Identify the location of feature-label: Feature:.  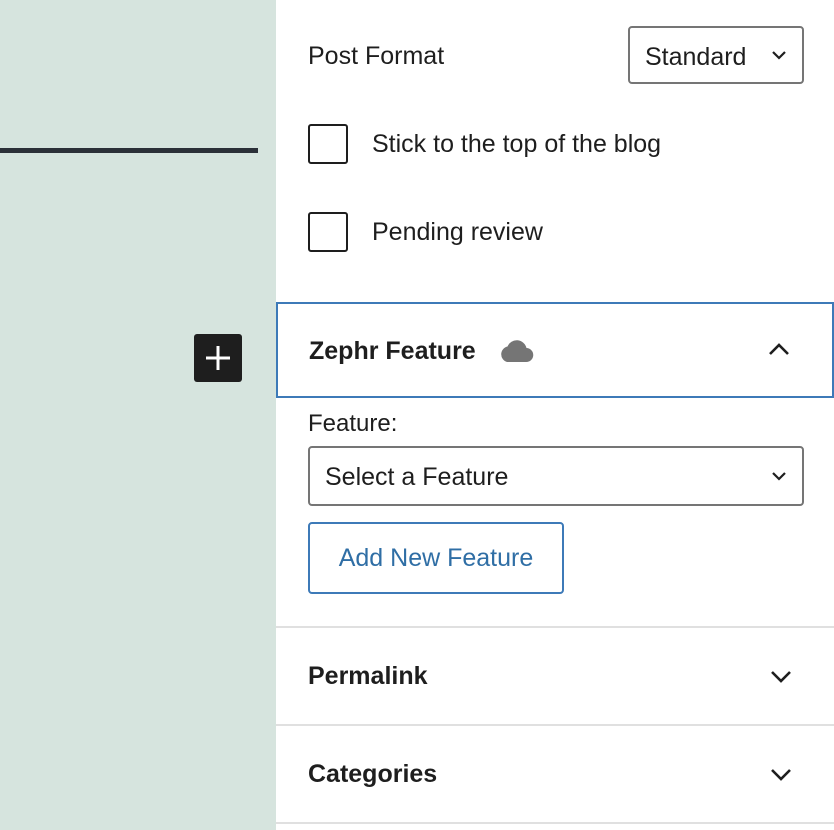
(353, 423).